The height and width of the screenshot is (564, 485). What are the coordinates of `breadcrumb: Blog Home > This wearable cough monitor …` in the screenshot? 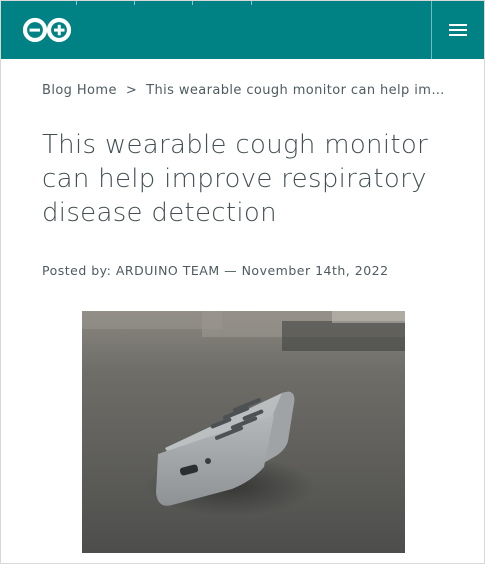 It's located at (247, 90).